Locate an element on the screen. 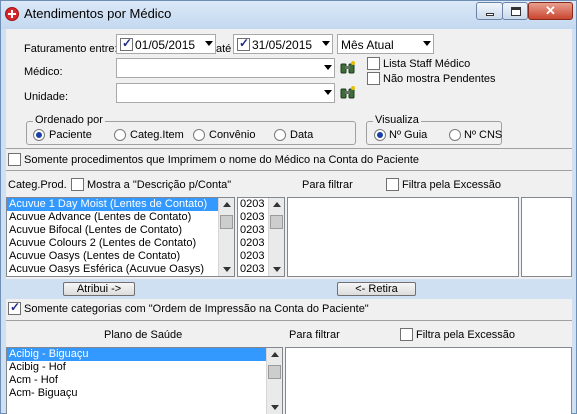 Image resolution: width=577 pixels, height=414 pixels. list-item: Acuvue Colours 2 (Lentes de Contato) is located at coordinates (120, 243).